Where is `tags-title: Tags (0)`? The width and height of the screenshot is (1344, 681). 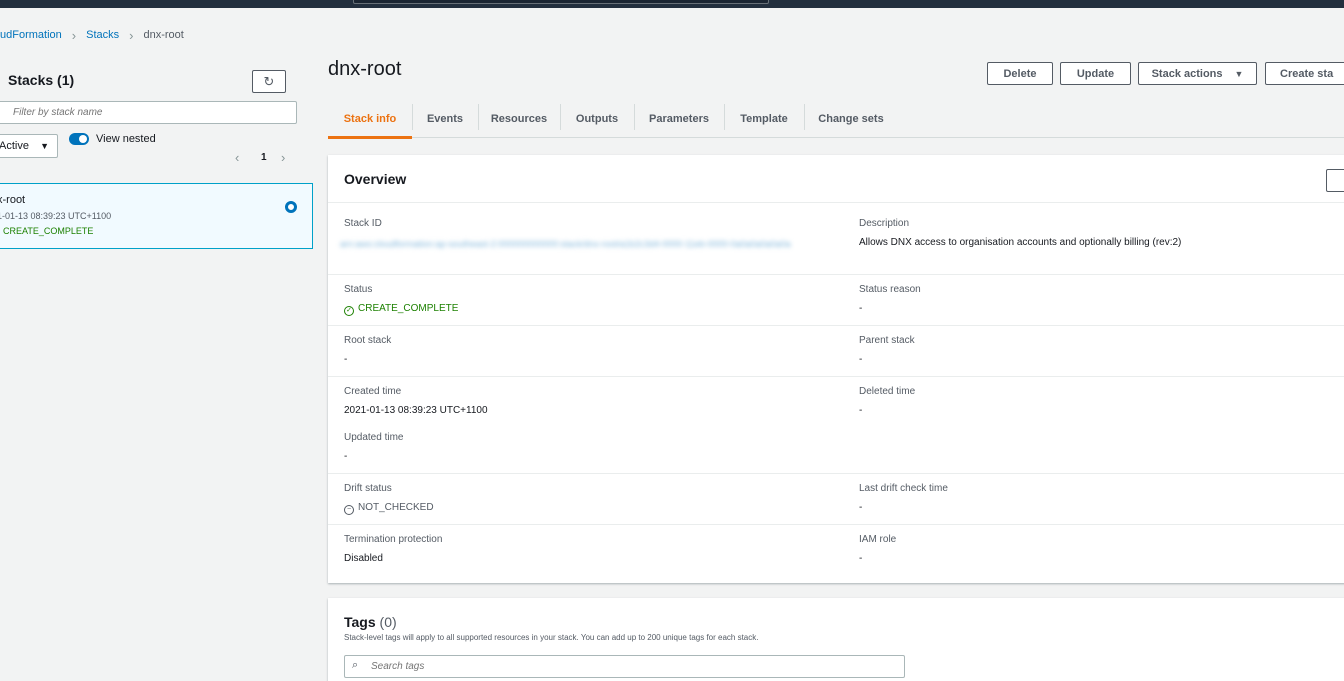
tags-title: Tags (0) is located at coordinates (370, 622).